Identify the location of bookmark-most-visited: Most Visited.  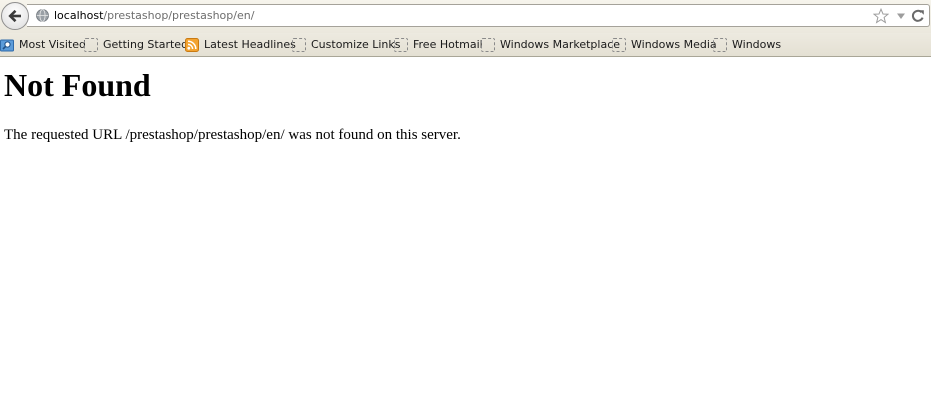
(43, 45).